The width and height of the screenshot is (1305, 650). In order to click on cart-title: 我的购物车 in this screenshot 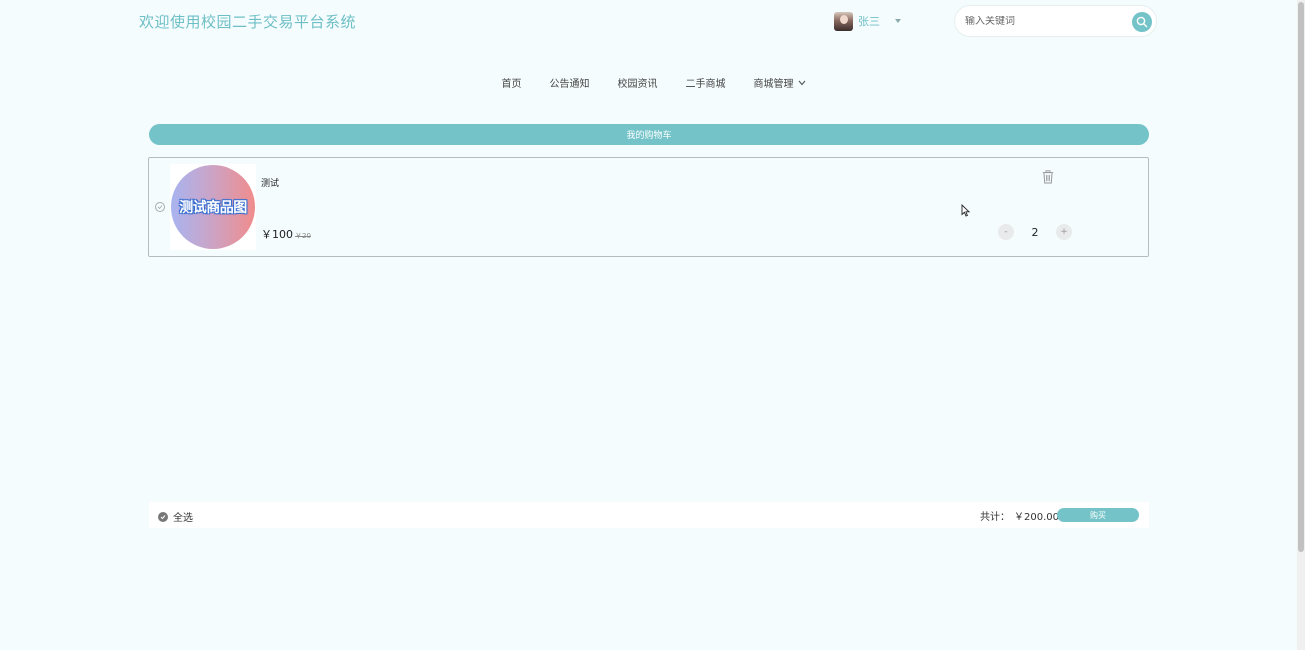, I will do `click(649, 134)`.